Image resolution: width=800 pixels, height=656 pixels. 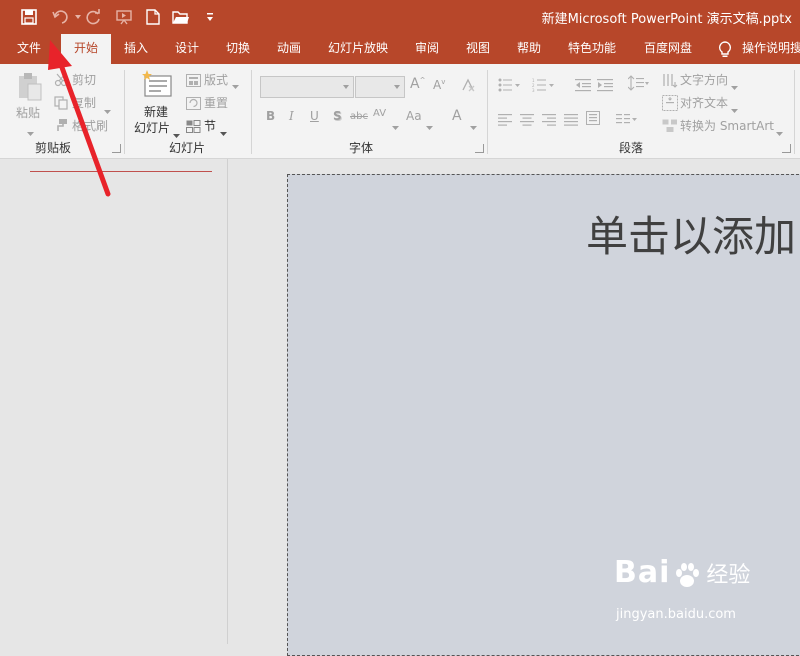 What do you see at coordinates (549, 120) in the screenshot?
I see `align-right-icon` at bounding box center [549, 120].